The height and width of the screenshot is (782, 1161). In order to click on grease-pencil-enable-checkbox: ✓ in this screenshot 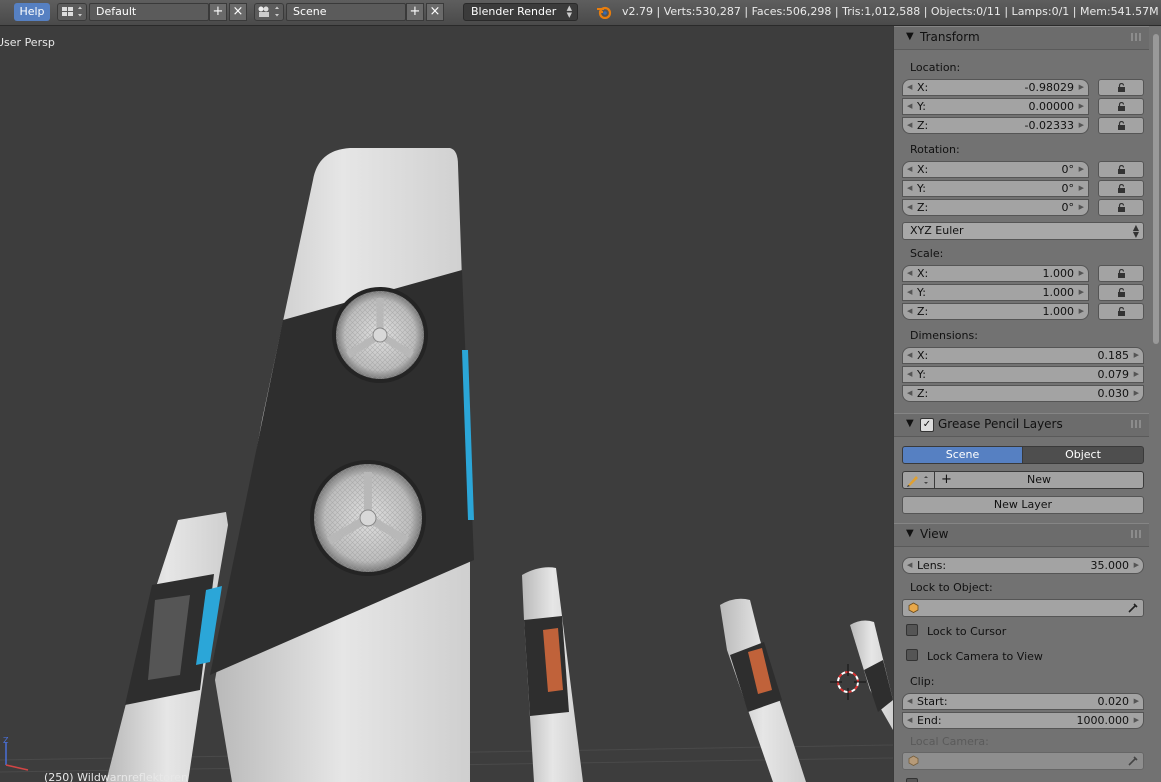, I will do `click(927, 425)`.